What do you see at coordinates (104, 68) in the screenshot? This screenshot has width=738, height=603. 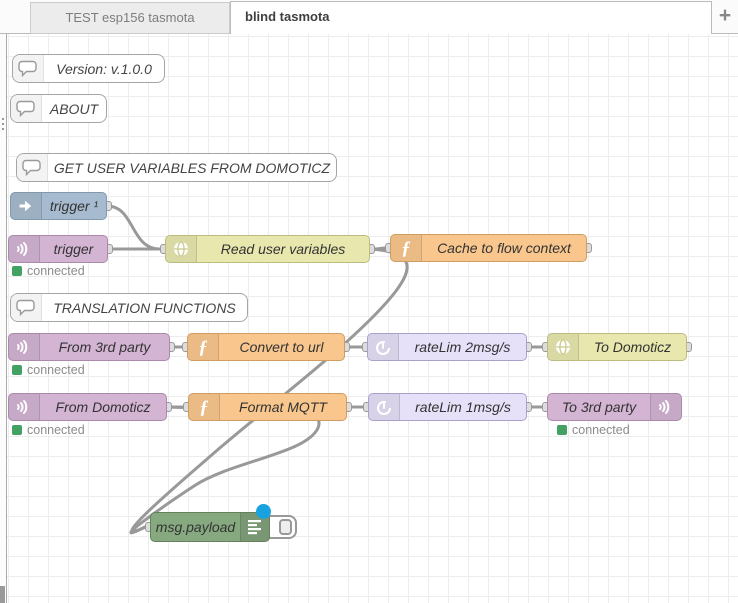 I see `comment-label: Version: v.1.0.0` at bounding box center [104, 68].